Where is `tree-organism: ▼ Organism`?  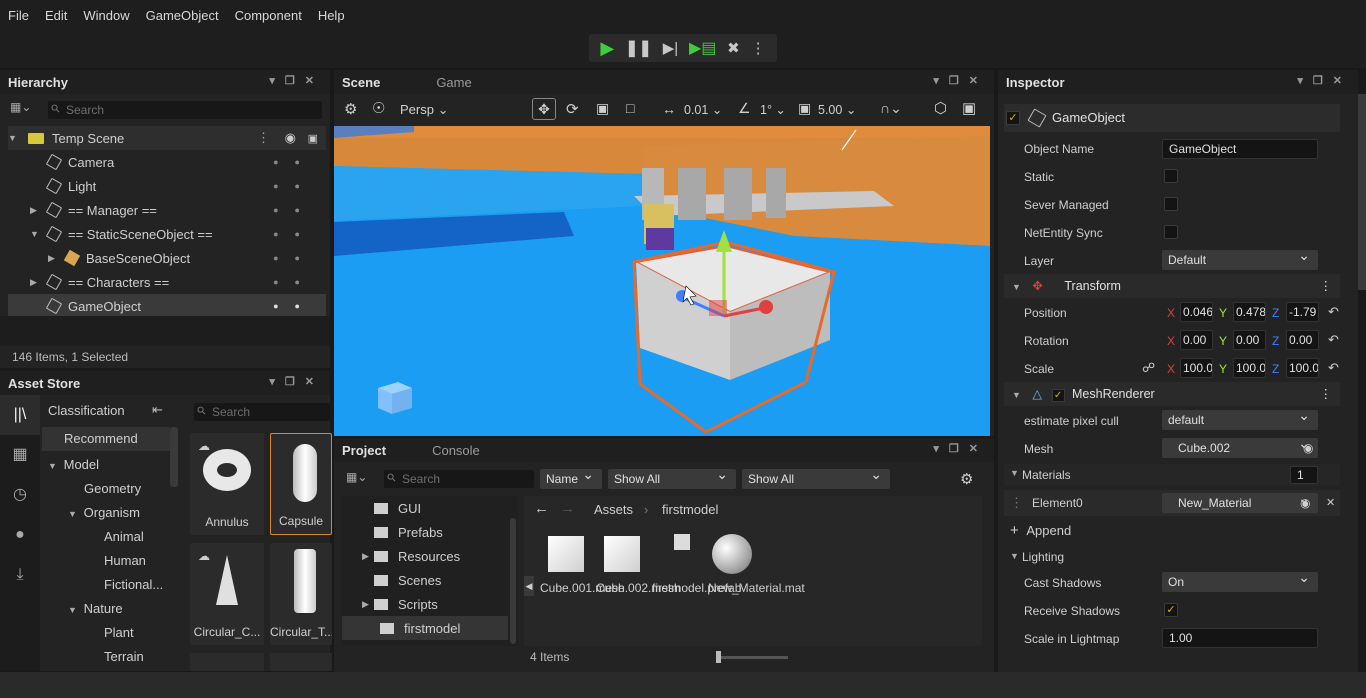 tree-organism: ▼ Organism is located at coordinates (104, 512).